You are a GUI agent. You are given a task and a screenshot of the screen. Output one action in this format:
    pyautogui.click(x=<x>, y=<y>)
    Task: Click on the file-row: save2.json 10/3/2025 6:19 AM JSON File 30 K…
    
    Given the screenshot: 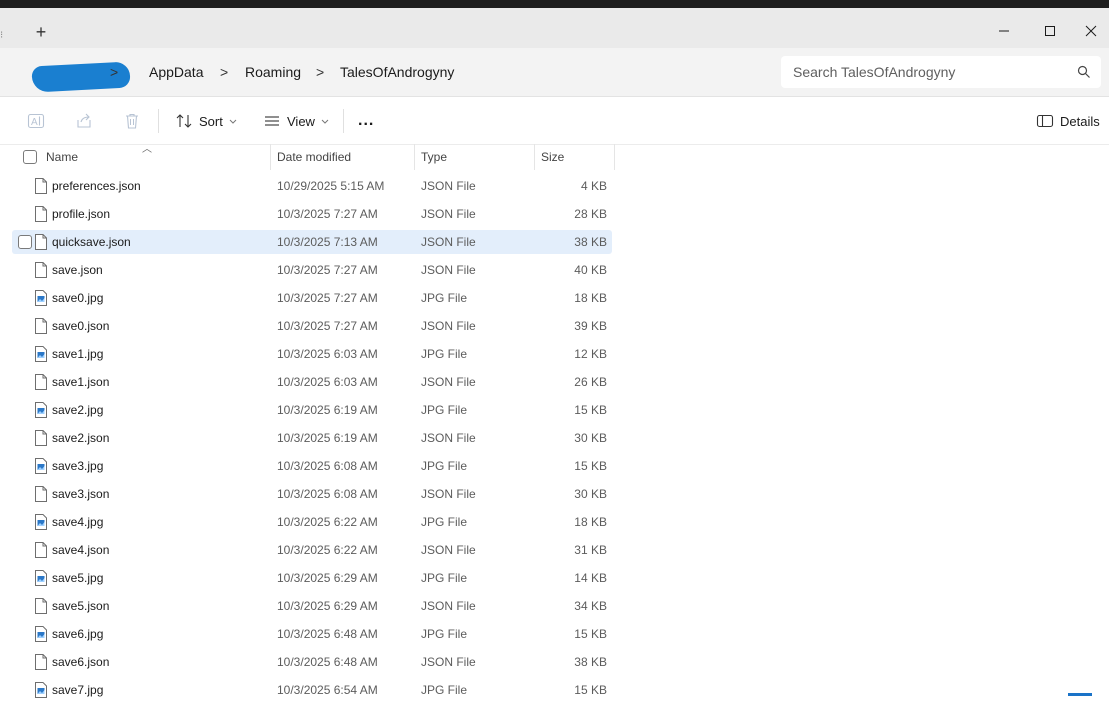 What is the action you would take?
    pyautogui.click(x=312, y=438)
    